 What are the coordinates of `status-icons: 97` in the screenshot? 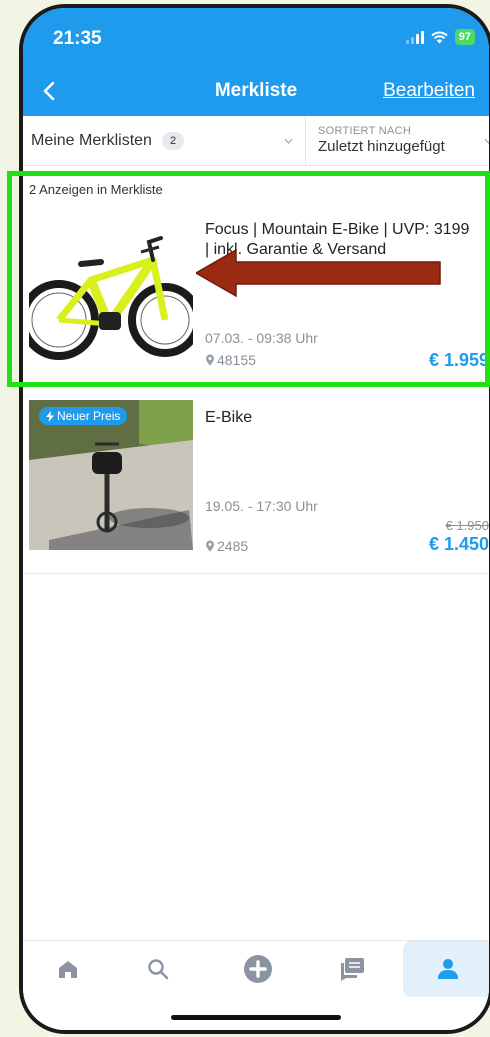 It's located at (440, 37).